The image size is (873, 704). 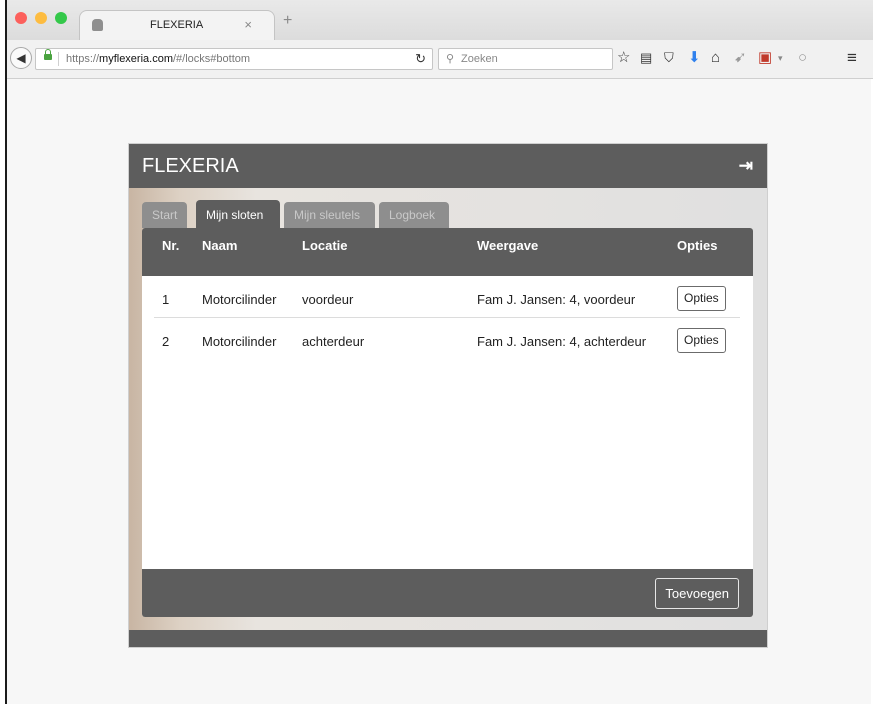 I want to click on bookmark-star-icon: ☆, so click(x=623, y=58).